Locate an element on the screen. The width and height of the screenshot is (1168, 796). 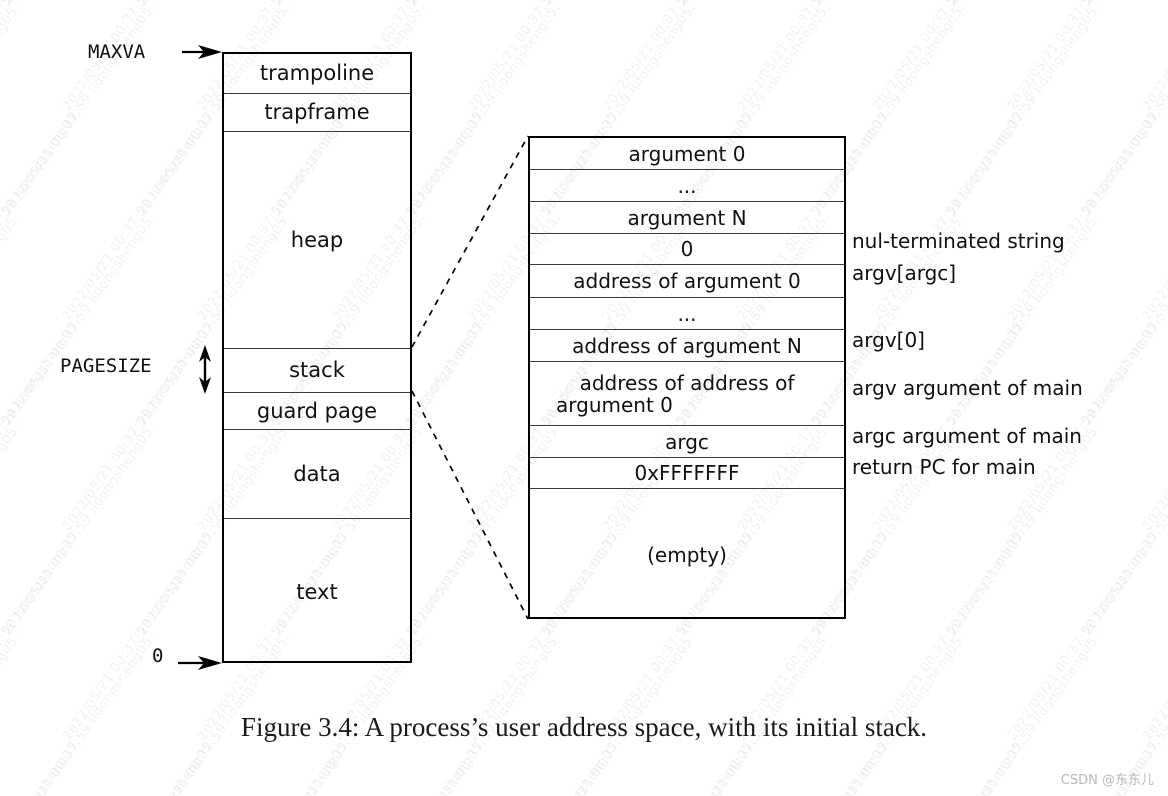
stack-slot-label: (empty) is located at coordinates (687, 555).